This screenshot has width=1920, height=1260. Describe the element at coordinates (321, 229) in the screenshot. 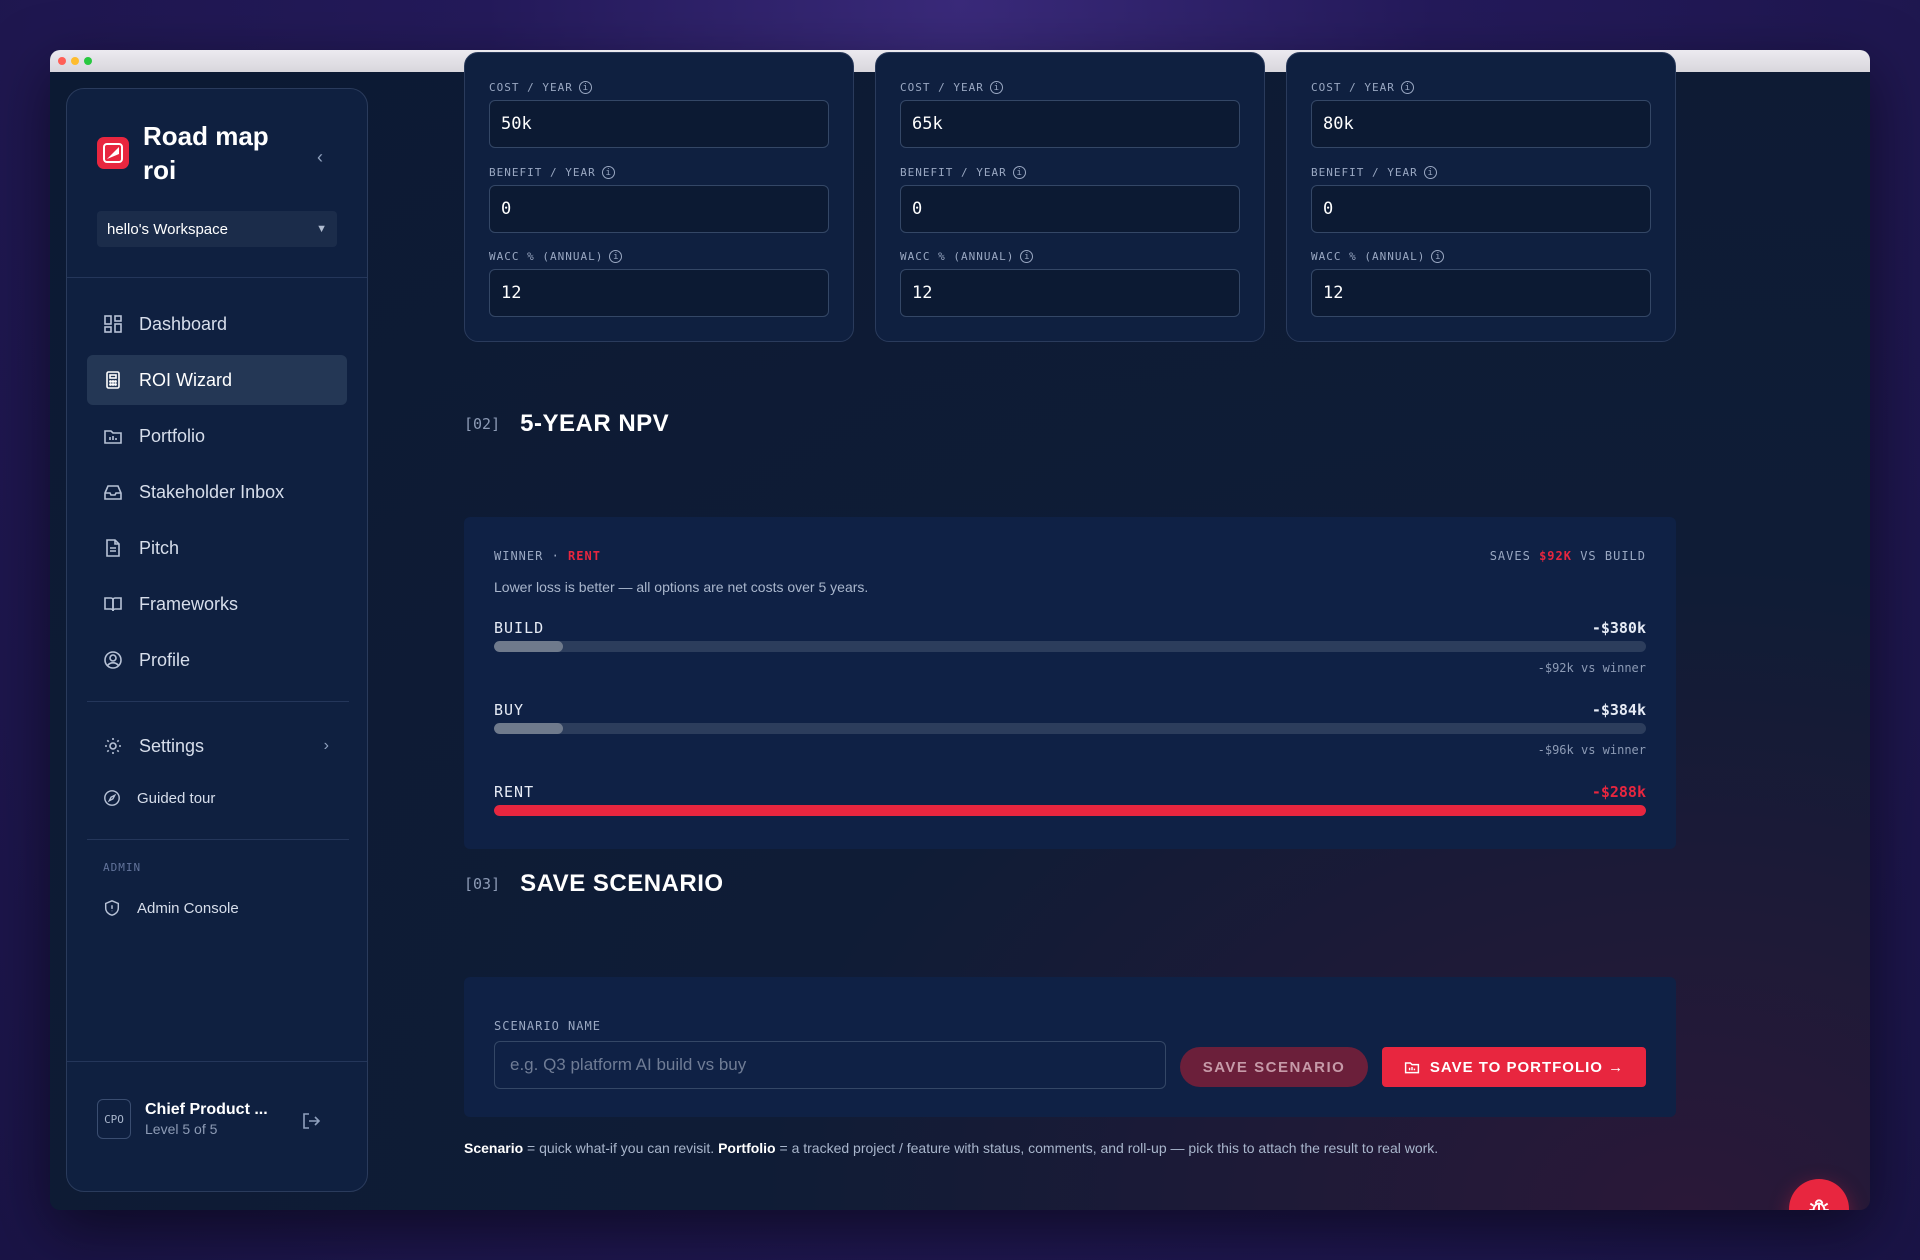

I see `chevron-down-icon: ▼` at that location.